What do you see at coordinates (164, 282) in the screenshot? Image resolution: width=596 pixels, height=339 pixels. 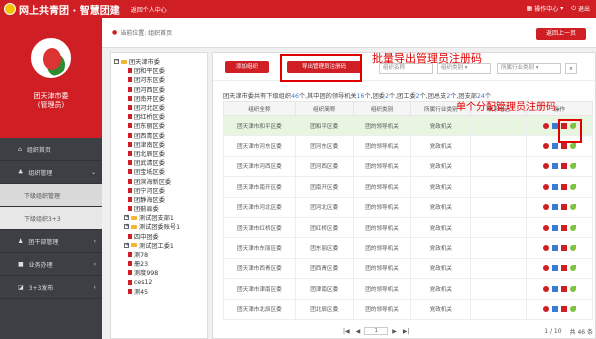 I see `tree-node: ces12` at bounding box center [164, 282].